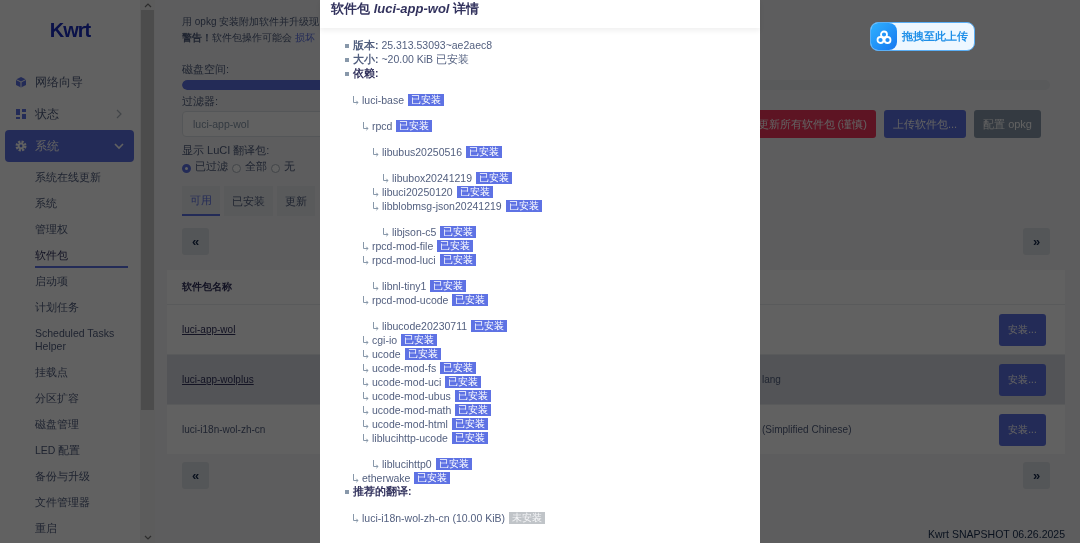 The height and width of the screenshot is (543, 1080). What do you see at coordinates (69, 82) in the screenshot?
I see `sidebar-item: 网络向导` at bounding box center [69, 82].